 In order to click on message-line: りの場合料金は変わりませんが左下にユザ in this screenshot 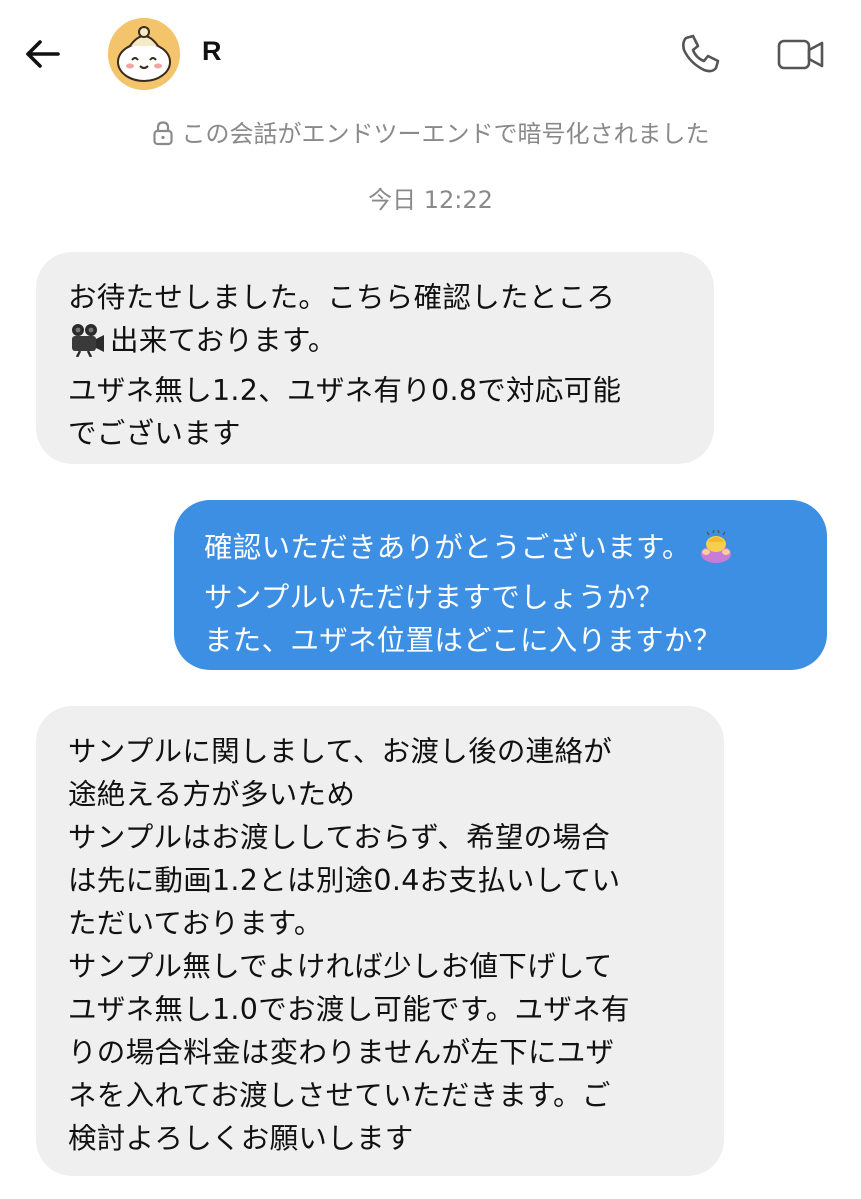, I will do `click(341, 1052)`.